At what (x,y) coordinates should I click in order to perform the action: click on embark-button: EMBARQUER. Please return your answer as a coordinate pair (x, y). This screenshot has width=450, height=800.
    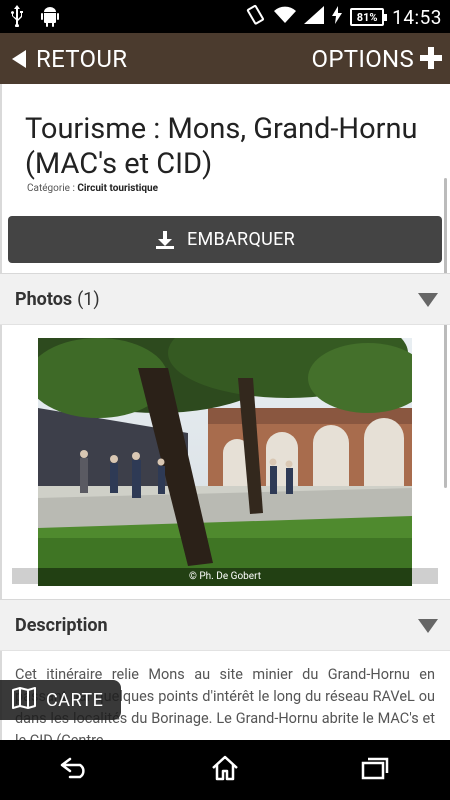
    Looking at the image, I should click on (225, 239).